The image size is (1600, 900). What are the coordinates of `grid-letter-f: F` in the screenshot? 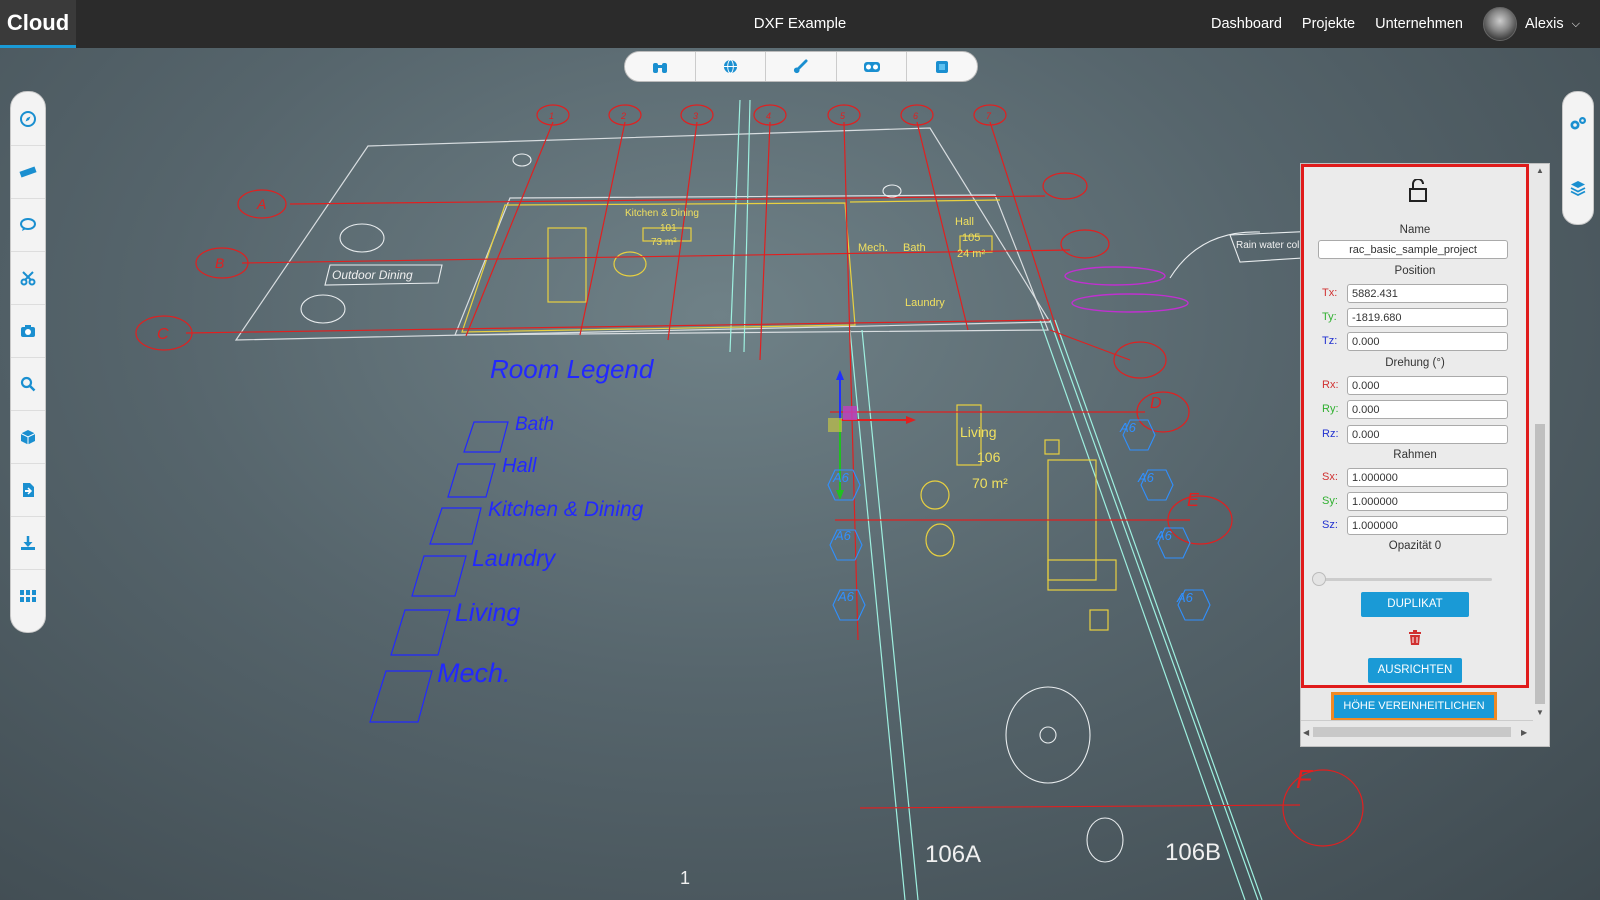 It's located at (1305, 779).